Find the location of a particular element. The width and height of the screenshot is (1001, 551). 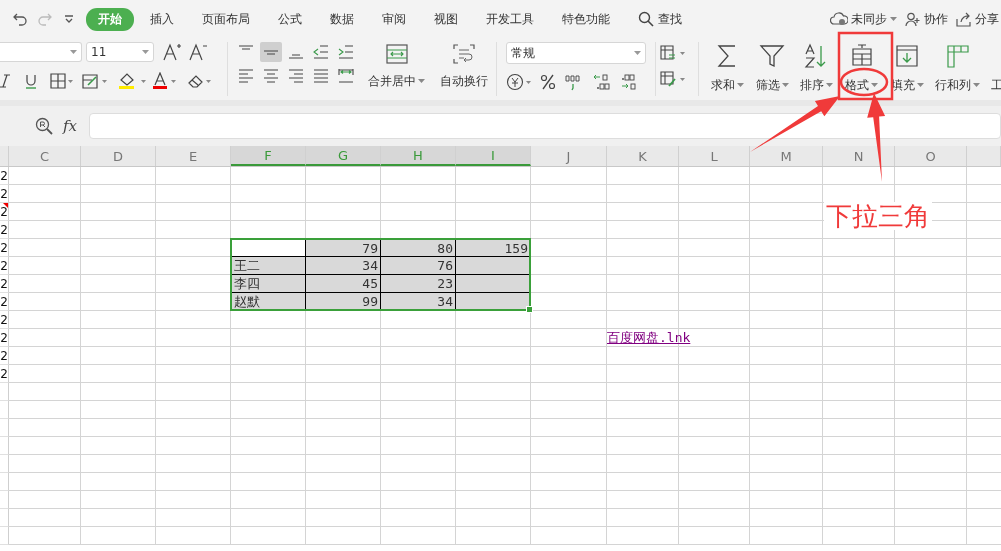

share-icon is located at coordinates (964, 19).